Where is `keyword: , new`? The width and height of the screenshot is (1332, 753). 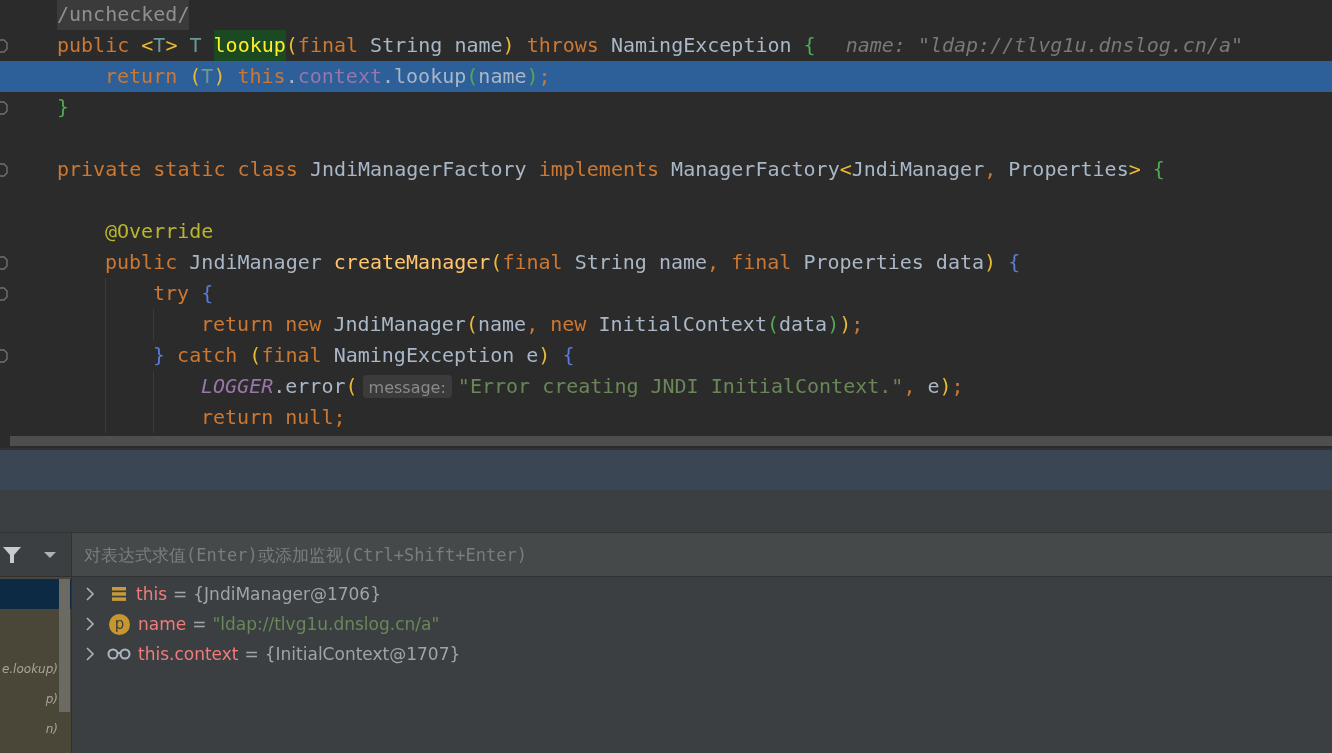 keyword: , new is located at coordinates (557, 324).